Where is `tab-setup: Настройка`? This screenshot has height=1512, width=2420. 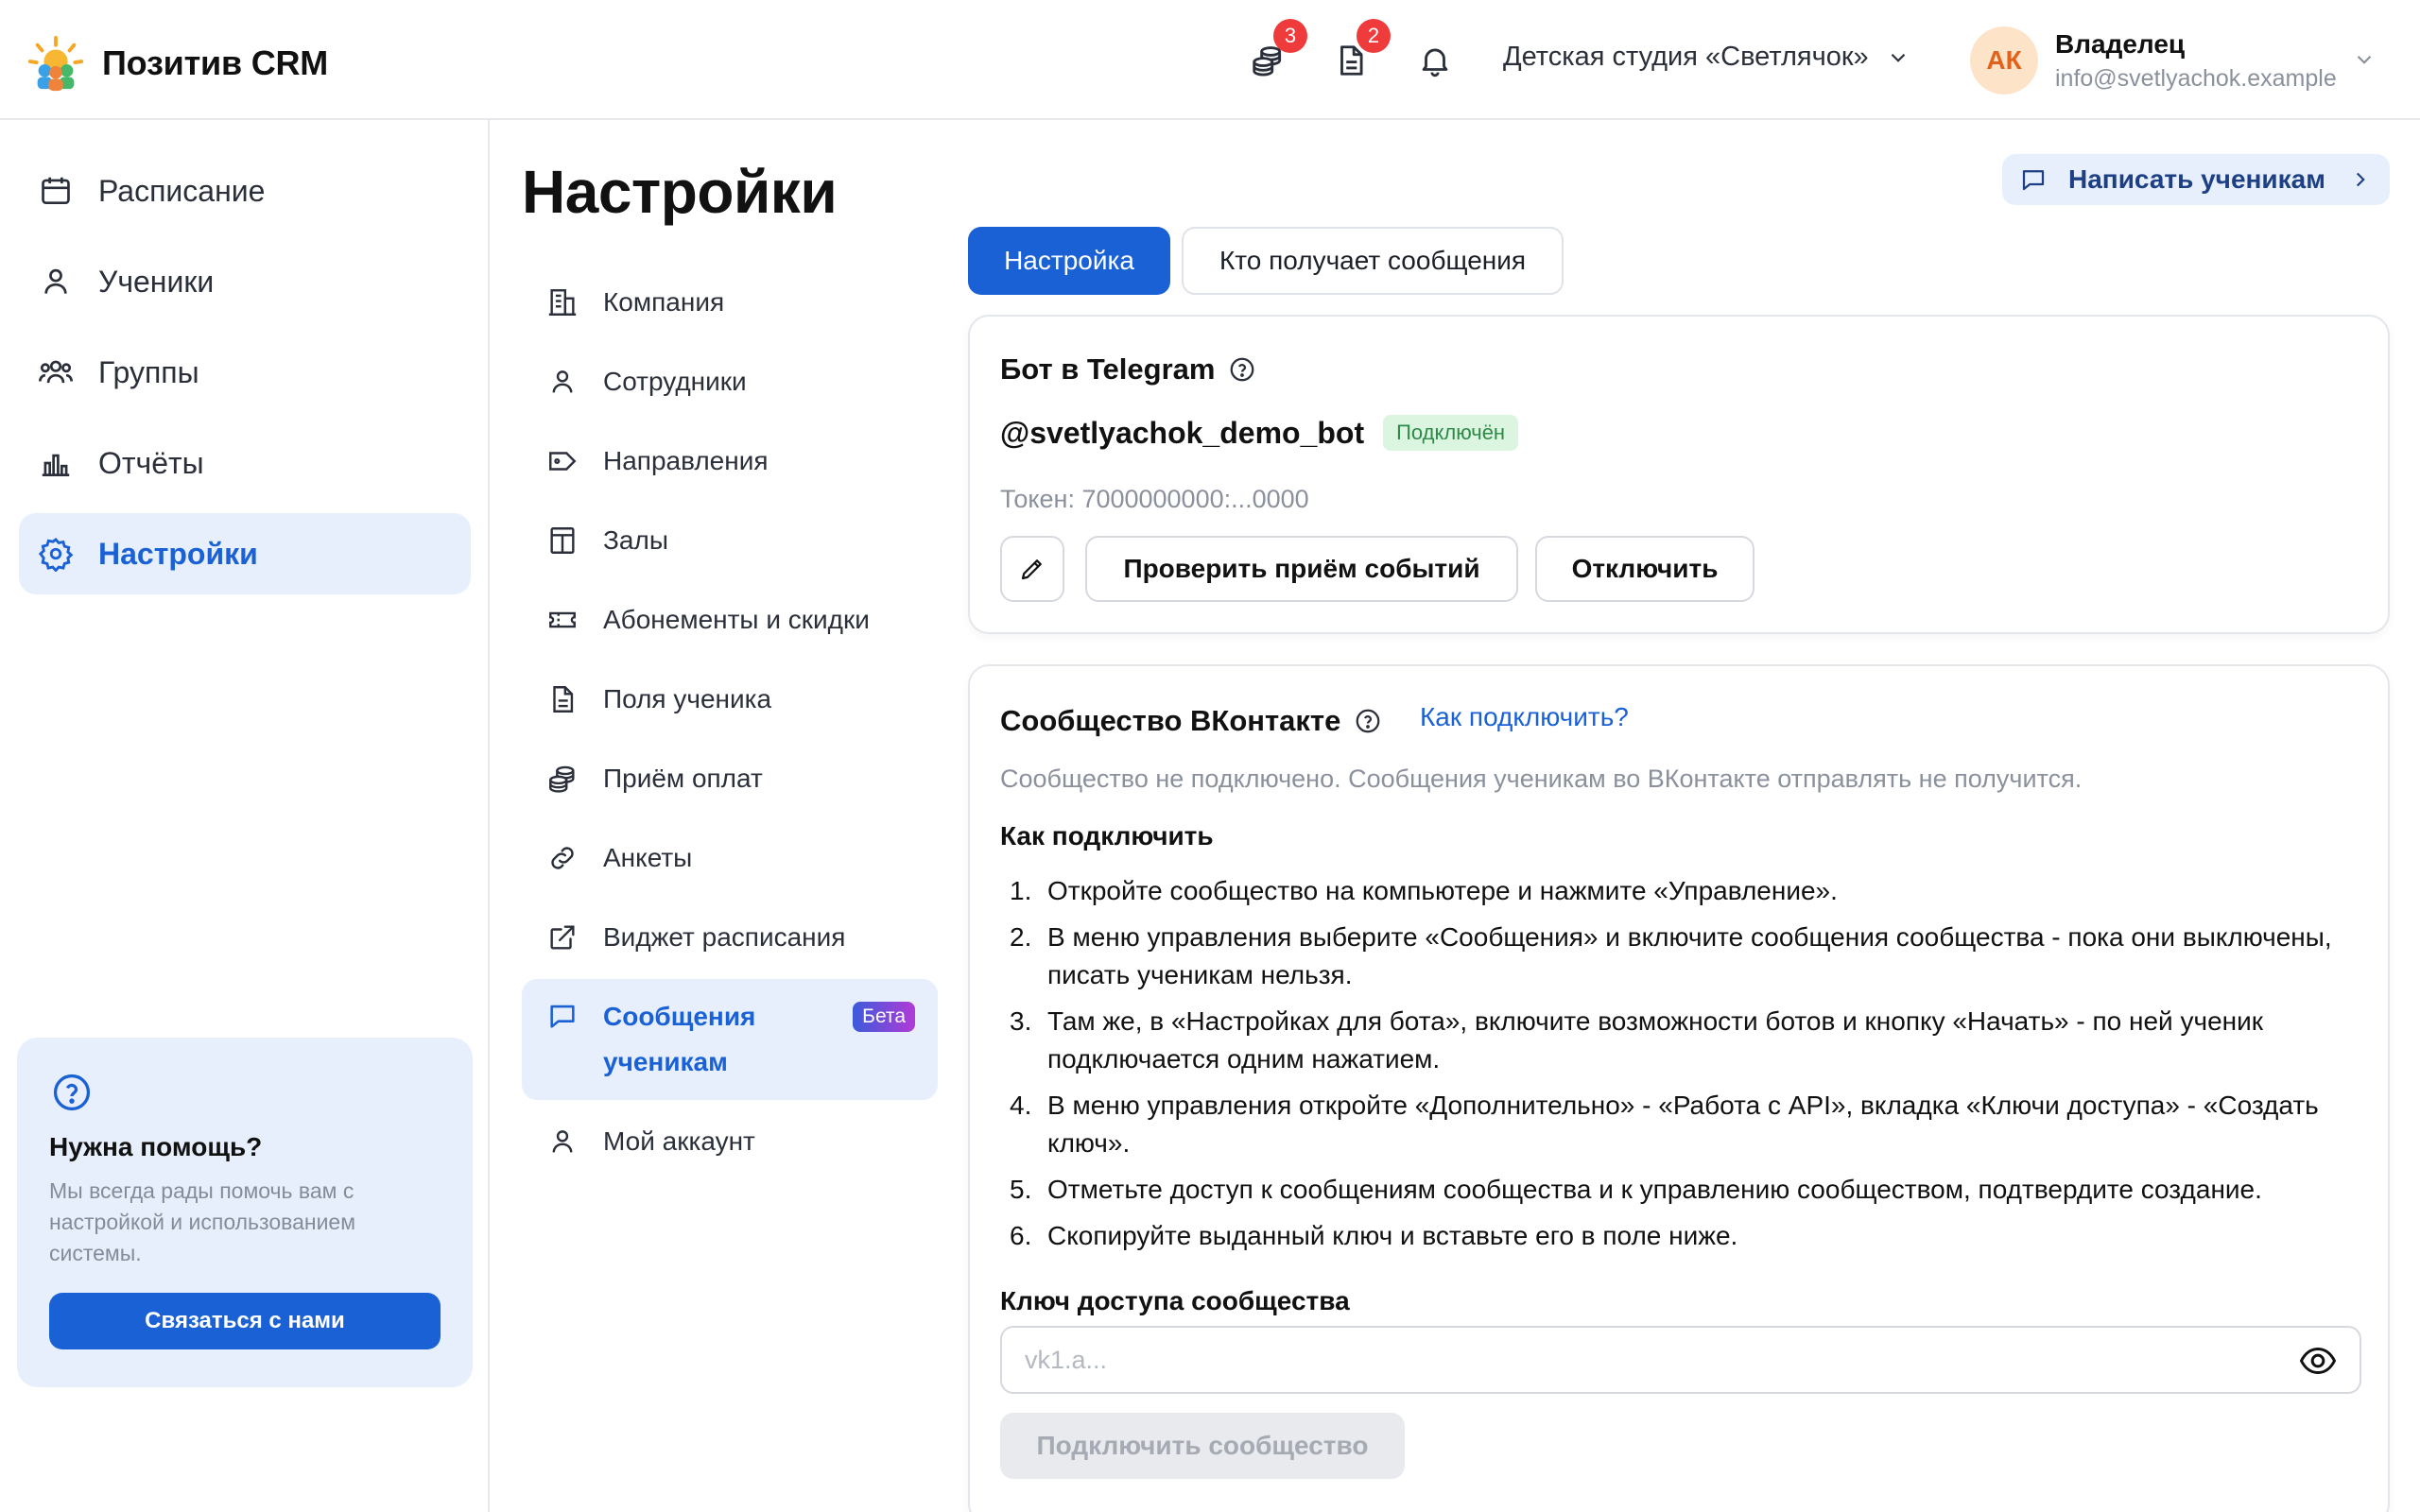
tab-setup: Настройка is located at coordinates (1069, 261).